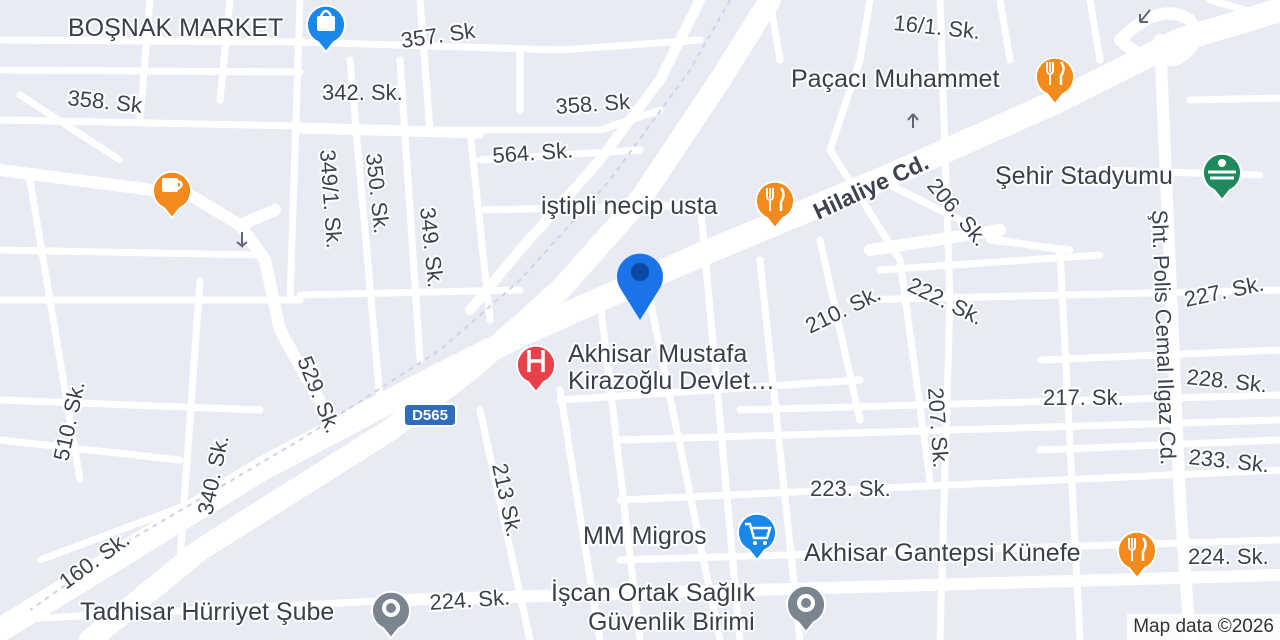  I want to click on poi-label-line1: Akhisar Mustafa, so click(657, 354).